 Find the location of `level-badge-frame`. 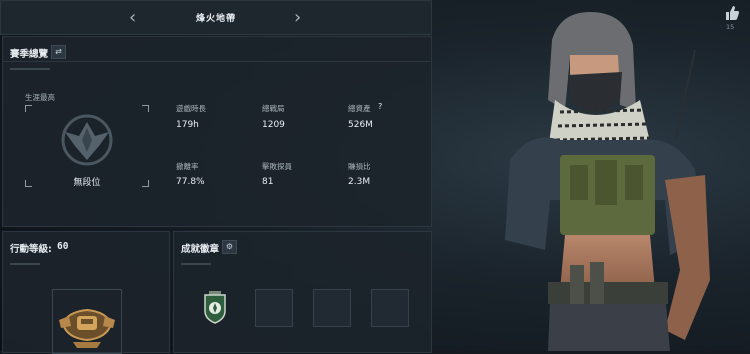

level-badge-frame is located at coordinates (87, 321).